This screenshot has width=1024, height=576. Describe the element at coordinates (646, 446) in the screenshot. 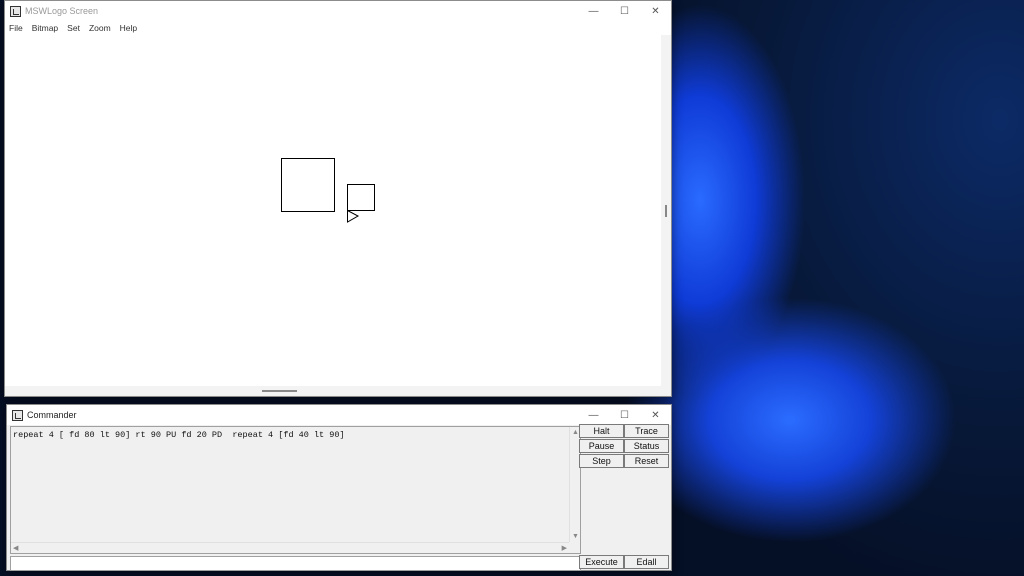

I see `status-button: Status` at that location.